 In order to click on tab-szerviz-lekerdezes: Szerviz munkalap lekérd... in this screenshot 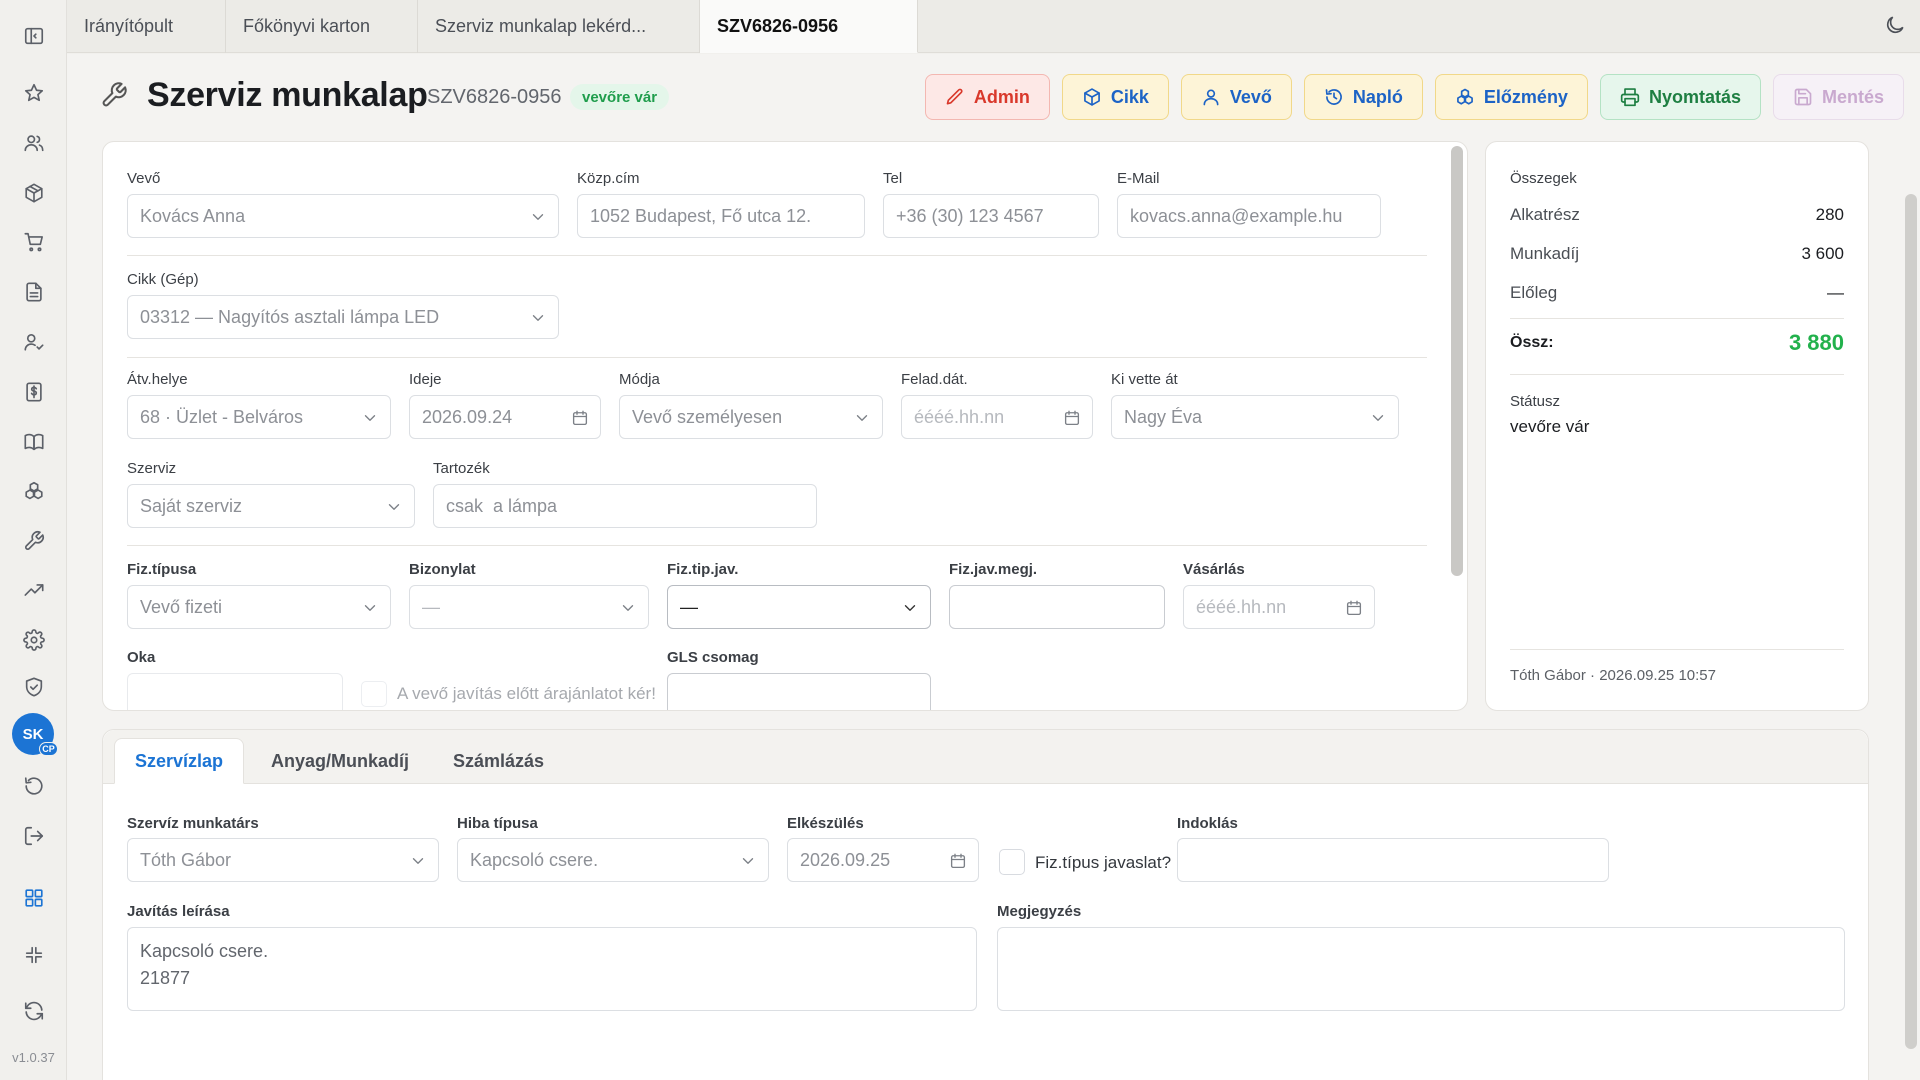, I will do `click(559, 26)`.